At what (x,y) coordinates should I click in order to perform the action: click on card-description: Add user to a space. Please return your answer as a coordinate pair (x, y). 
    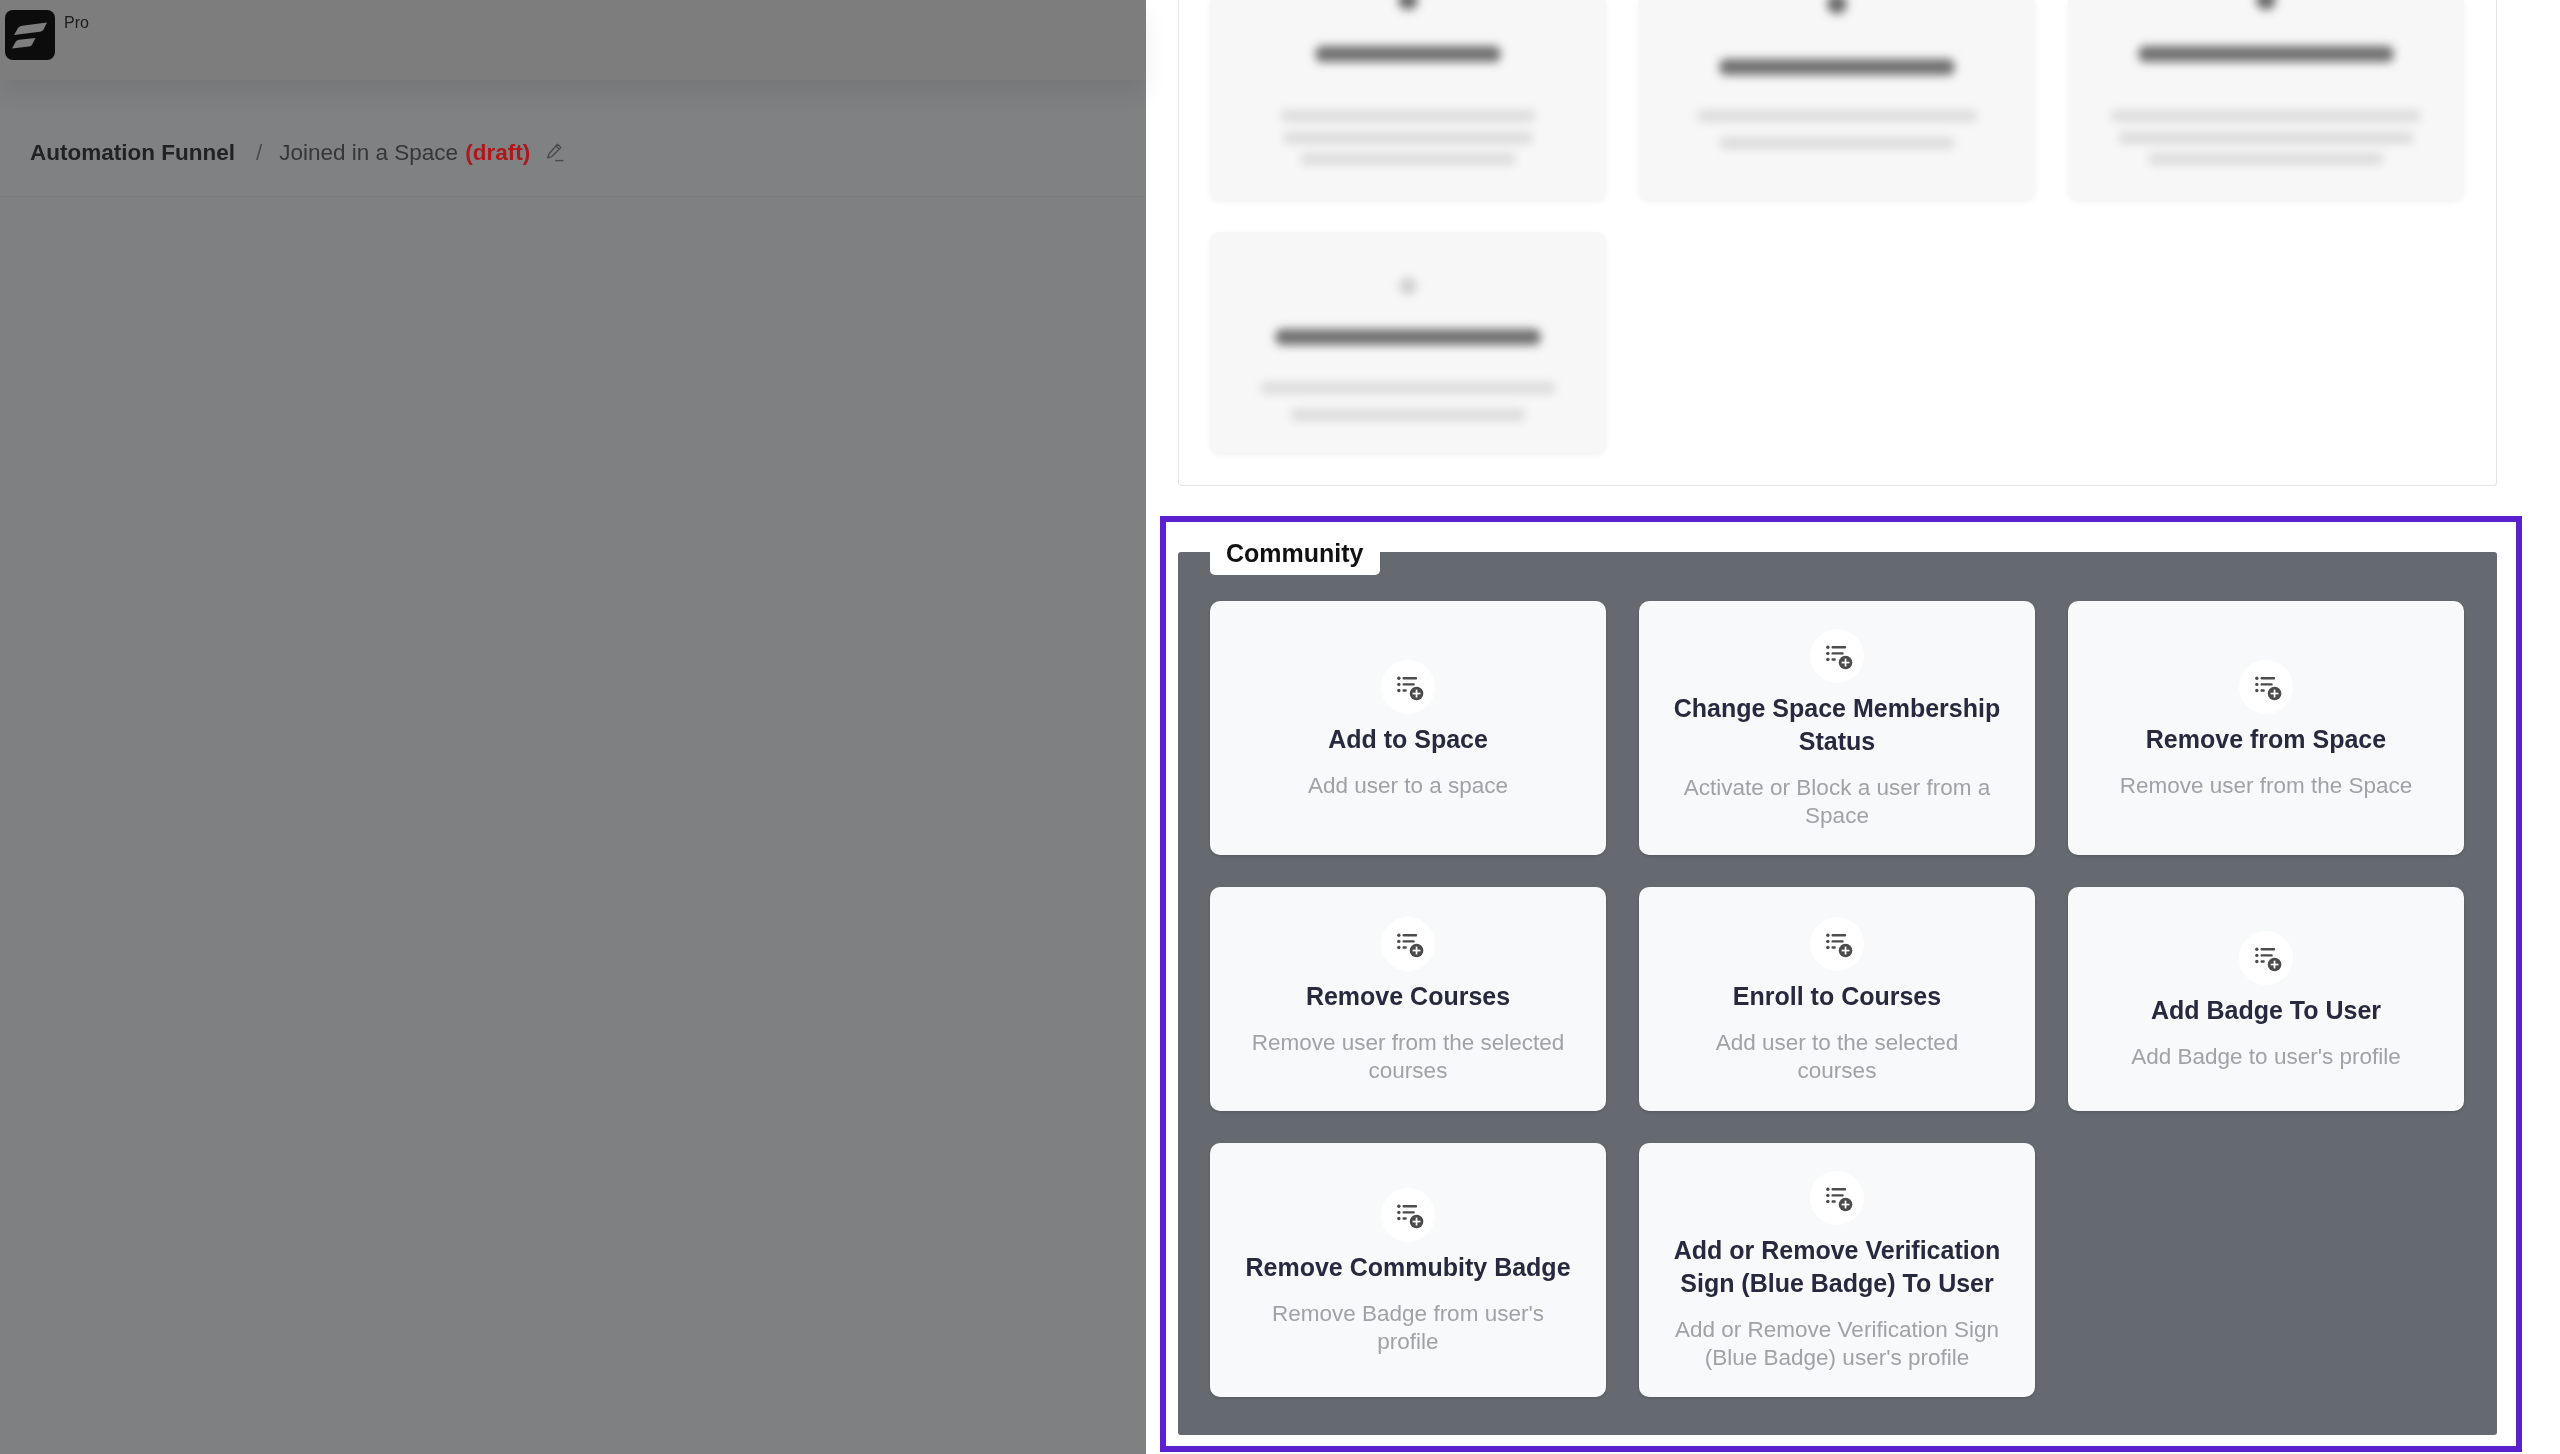
    Looking at the image, I should click on (1408, 785).